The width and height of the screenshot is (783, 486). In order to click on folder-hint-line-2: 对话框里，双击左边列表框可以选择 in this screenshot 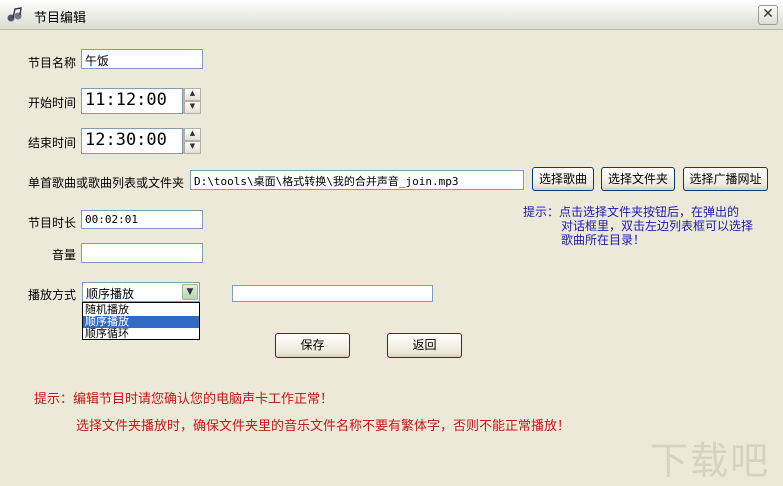, I will do `click(657, 226)`.